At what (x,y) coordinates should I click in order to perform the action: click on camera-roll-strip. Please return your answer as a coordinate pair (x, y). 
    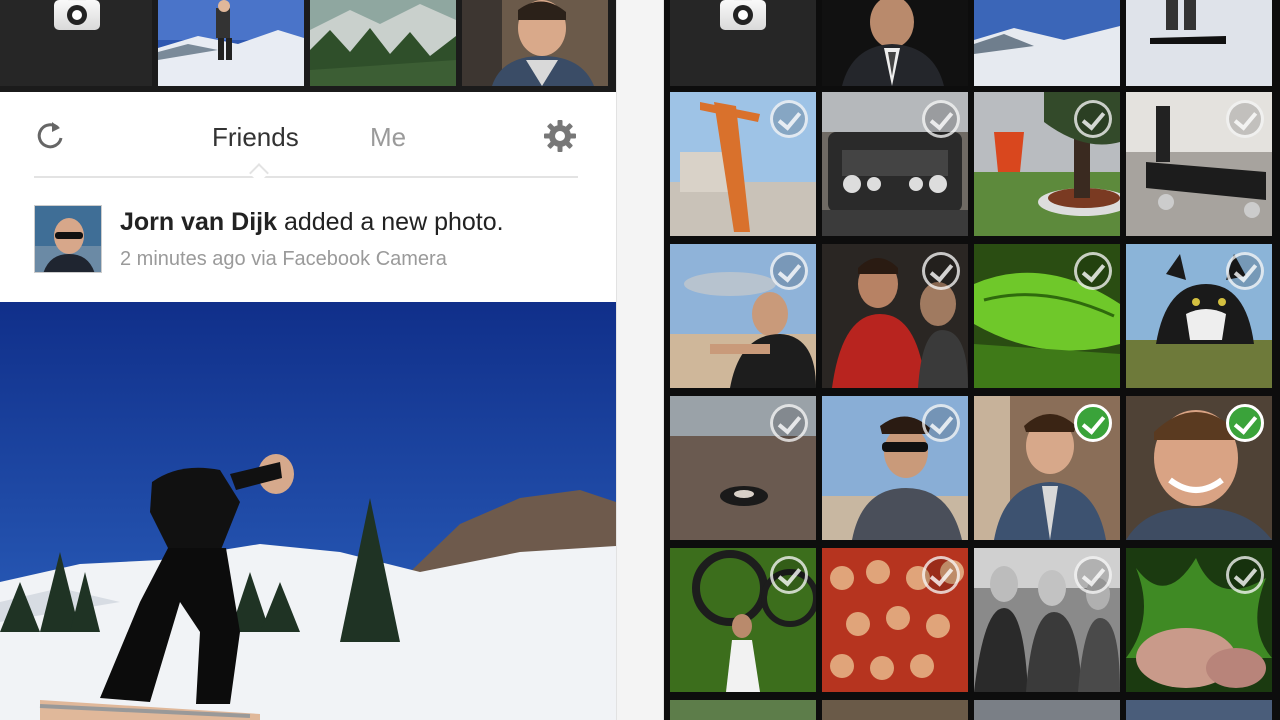
    Looking at the image, I should click on (308, 46).